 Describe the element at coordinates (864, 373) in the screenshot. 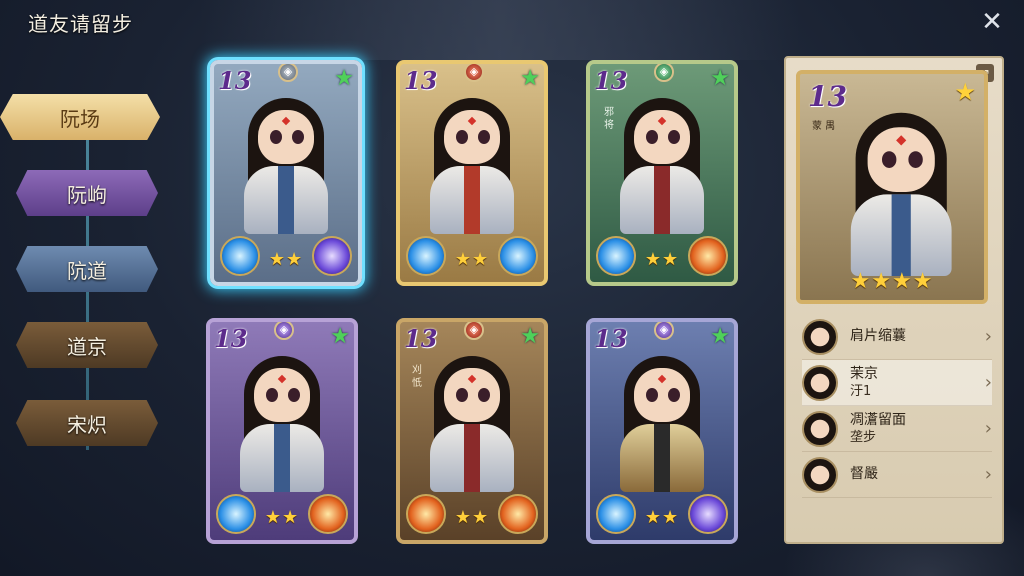

I see `list-item-title: 茉京` at that location.